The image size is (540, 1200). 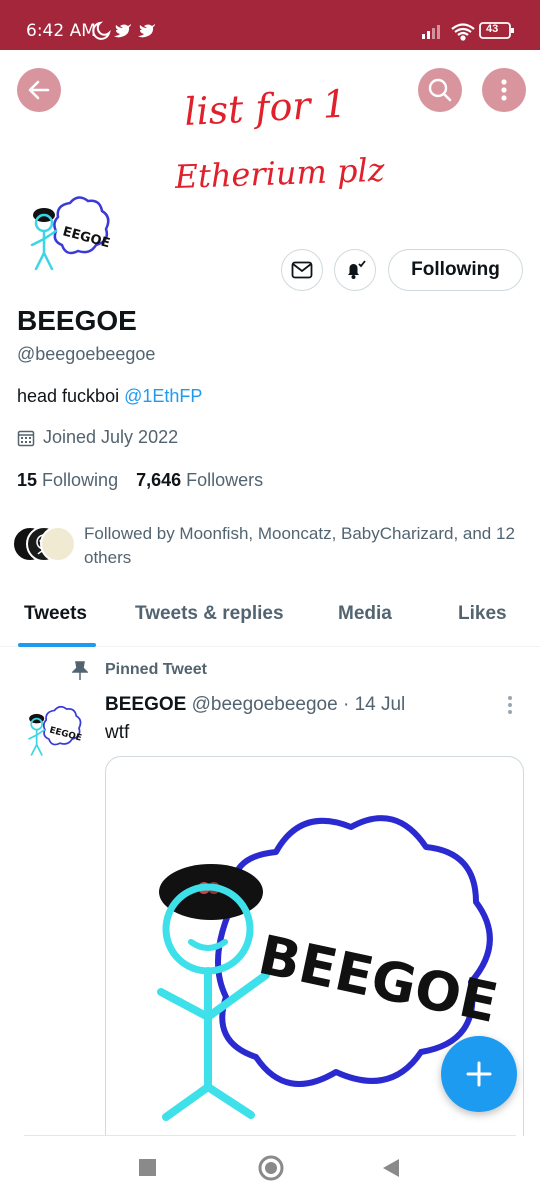 I want to click on notifications-button, so click(x=355, y=270).